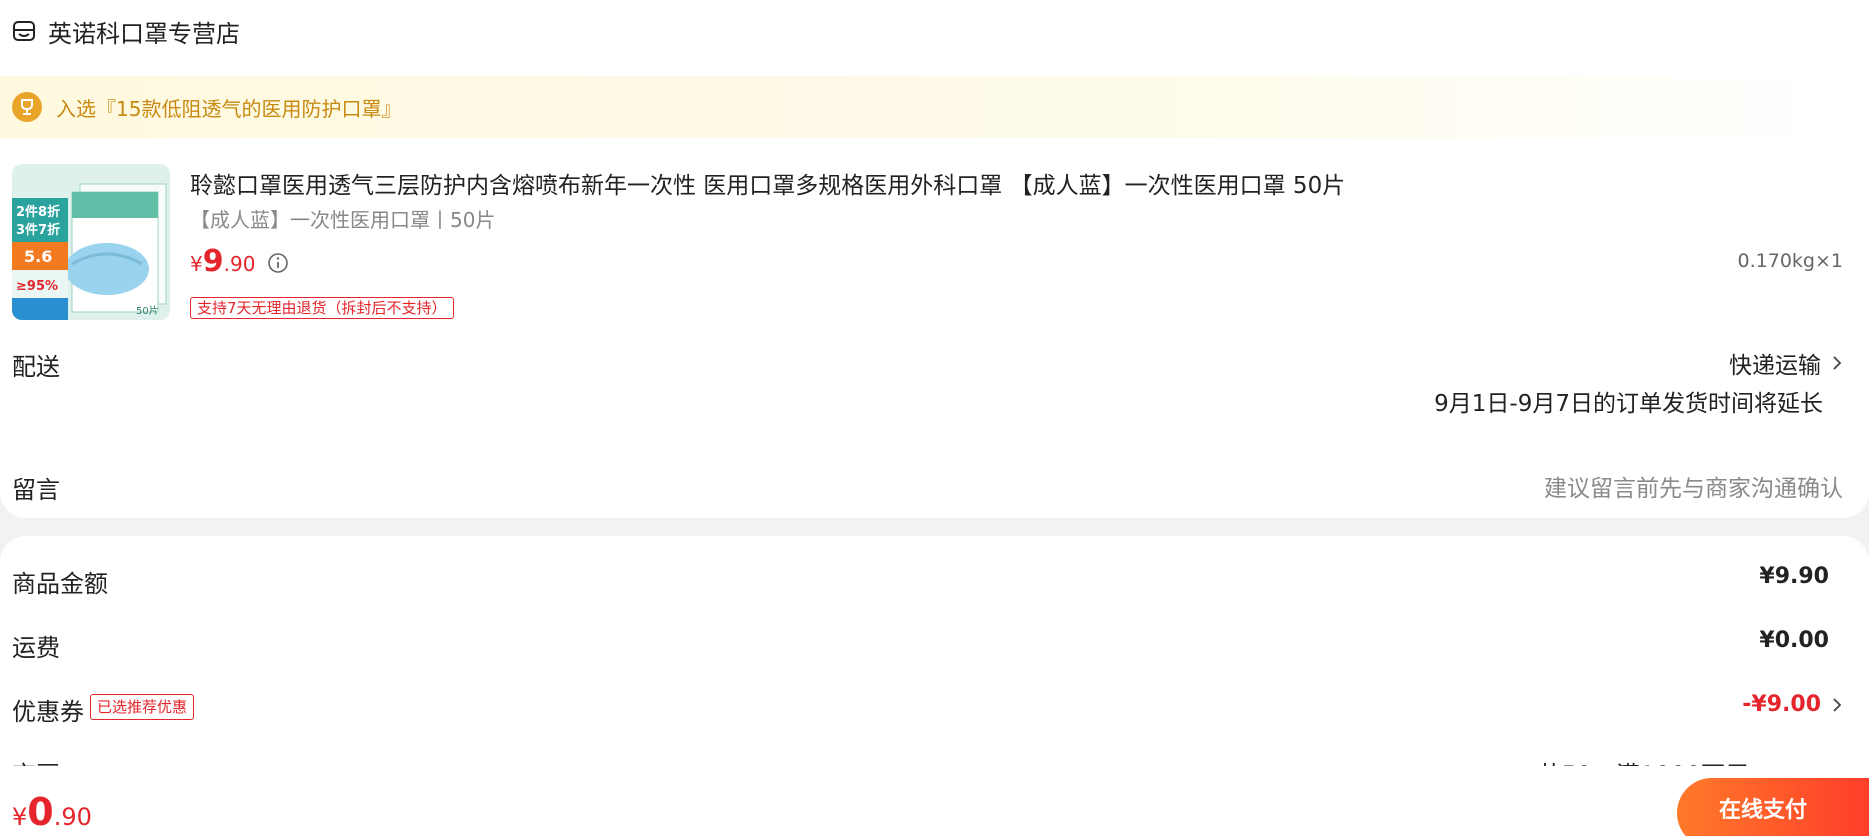 The height and width of the screenshot is (836, 1869). I want to click on total-integer: 0, so click(40, 812).